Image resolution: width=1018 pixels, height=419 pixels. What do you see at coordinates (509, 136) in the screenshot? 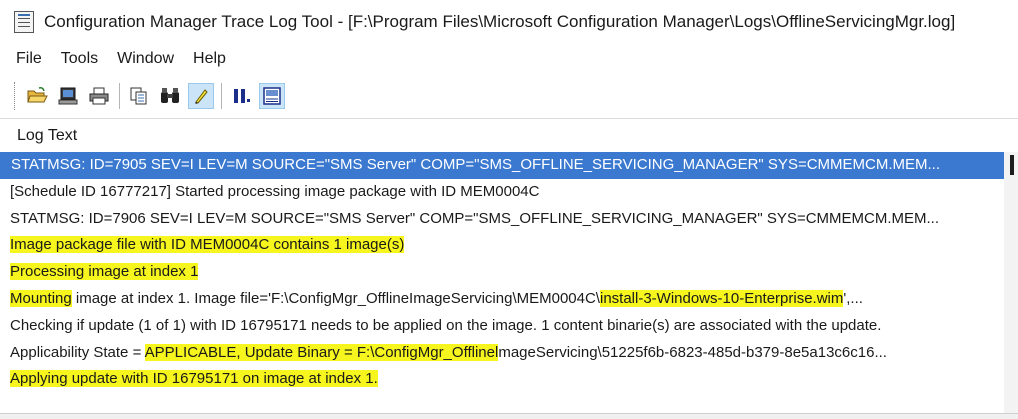
I see `log-text-column-header: Log Text` at bounding box center [509, 136].